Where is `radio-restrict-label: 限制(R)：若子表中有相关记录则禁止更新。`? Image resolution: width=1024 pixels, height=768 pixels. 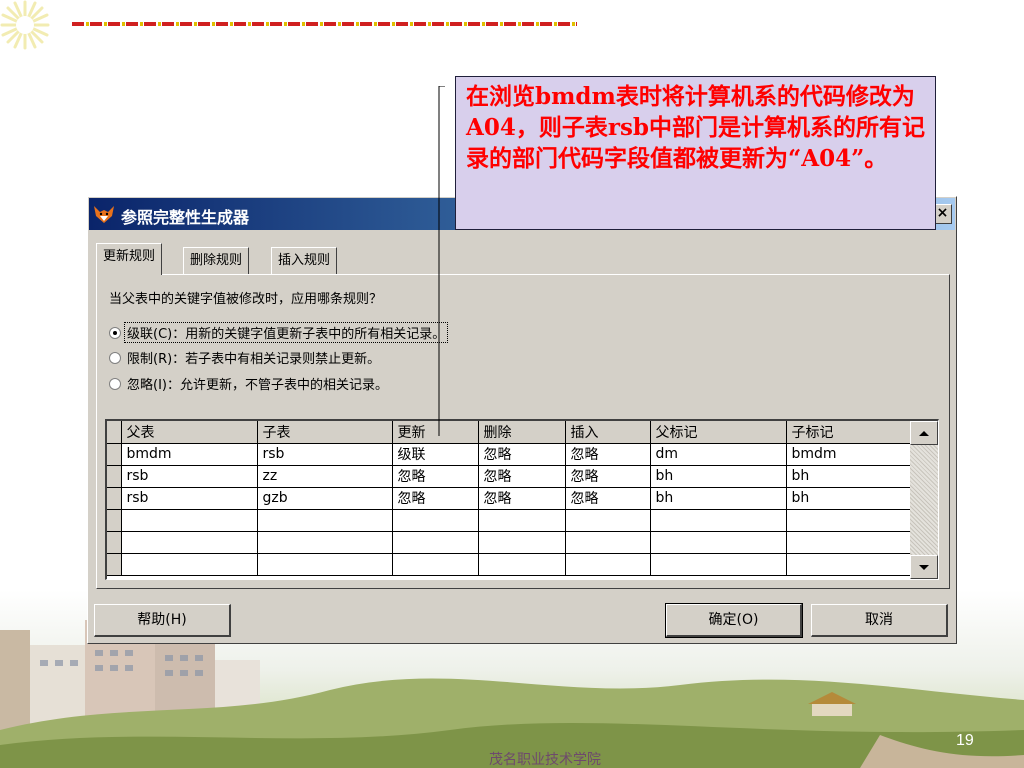 radio-restrict-label: 限制(R)：若子表中有相关记录则禁止更新。 is located at coordinates (254, 359).